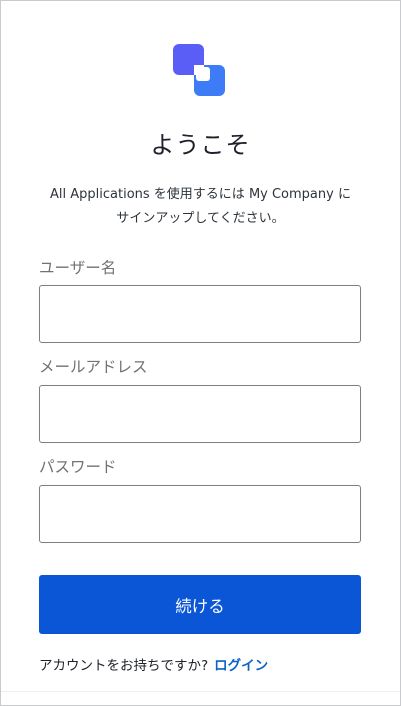 This screenshot has height=706, width=401. Describe the element at coordinates (124, 666) in the screenshot. I see `login-prompt-text: アカウントをお持ちですか?` at that location.